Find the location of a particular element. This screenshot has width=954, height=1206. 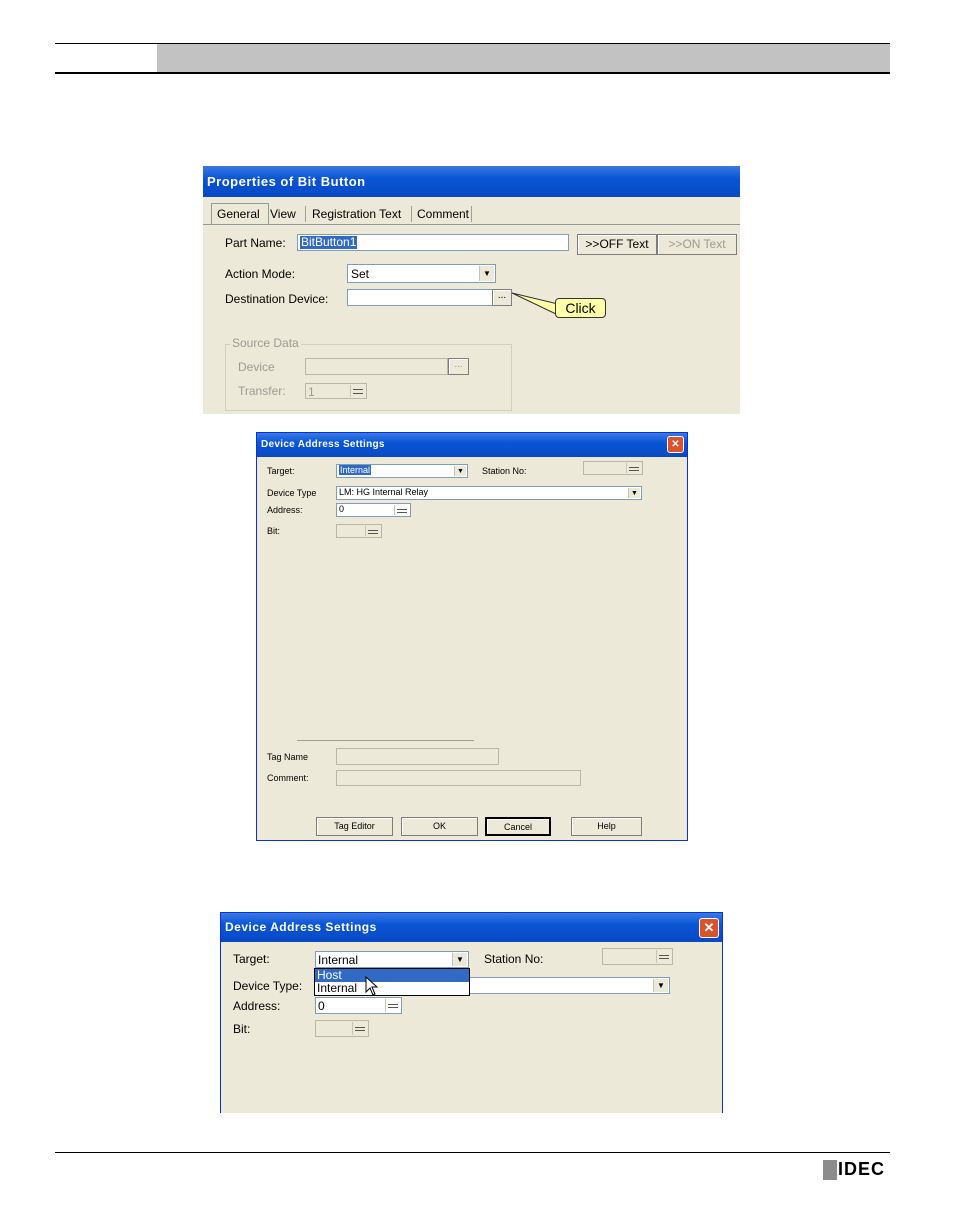

source-data-group is located at coordinates (368, 377).